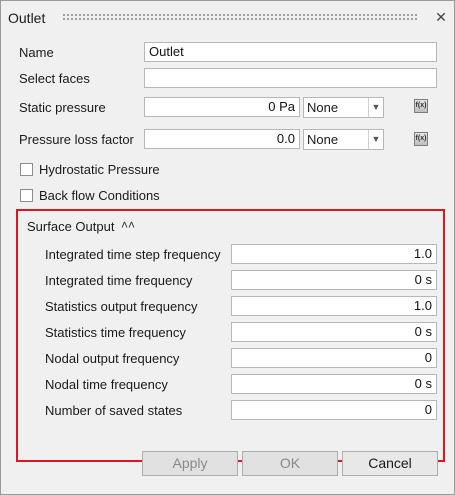 The width and height of the screenshot is (455, 495). Describe the element at coordinates (343, 107) in the screenshot. I see `static-pressure-select: None ▼` at that location.